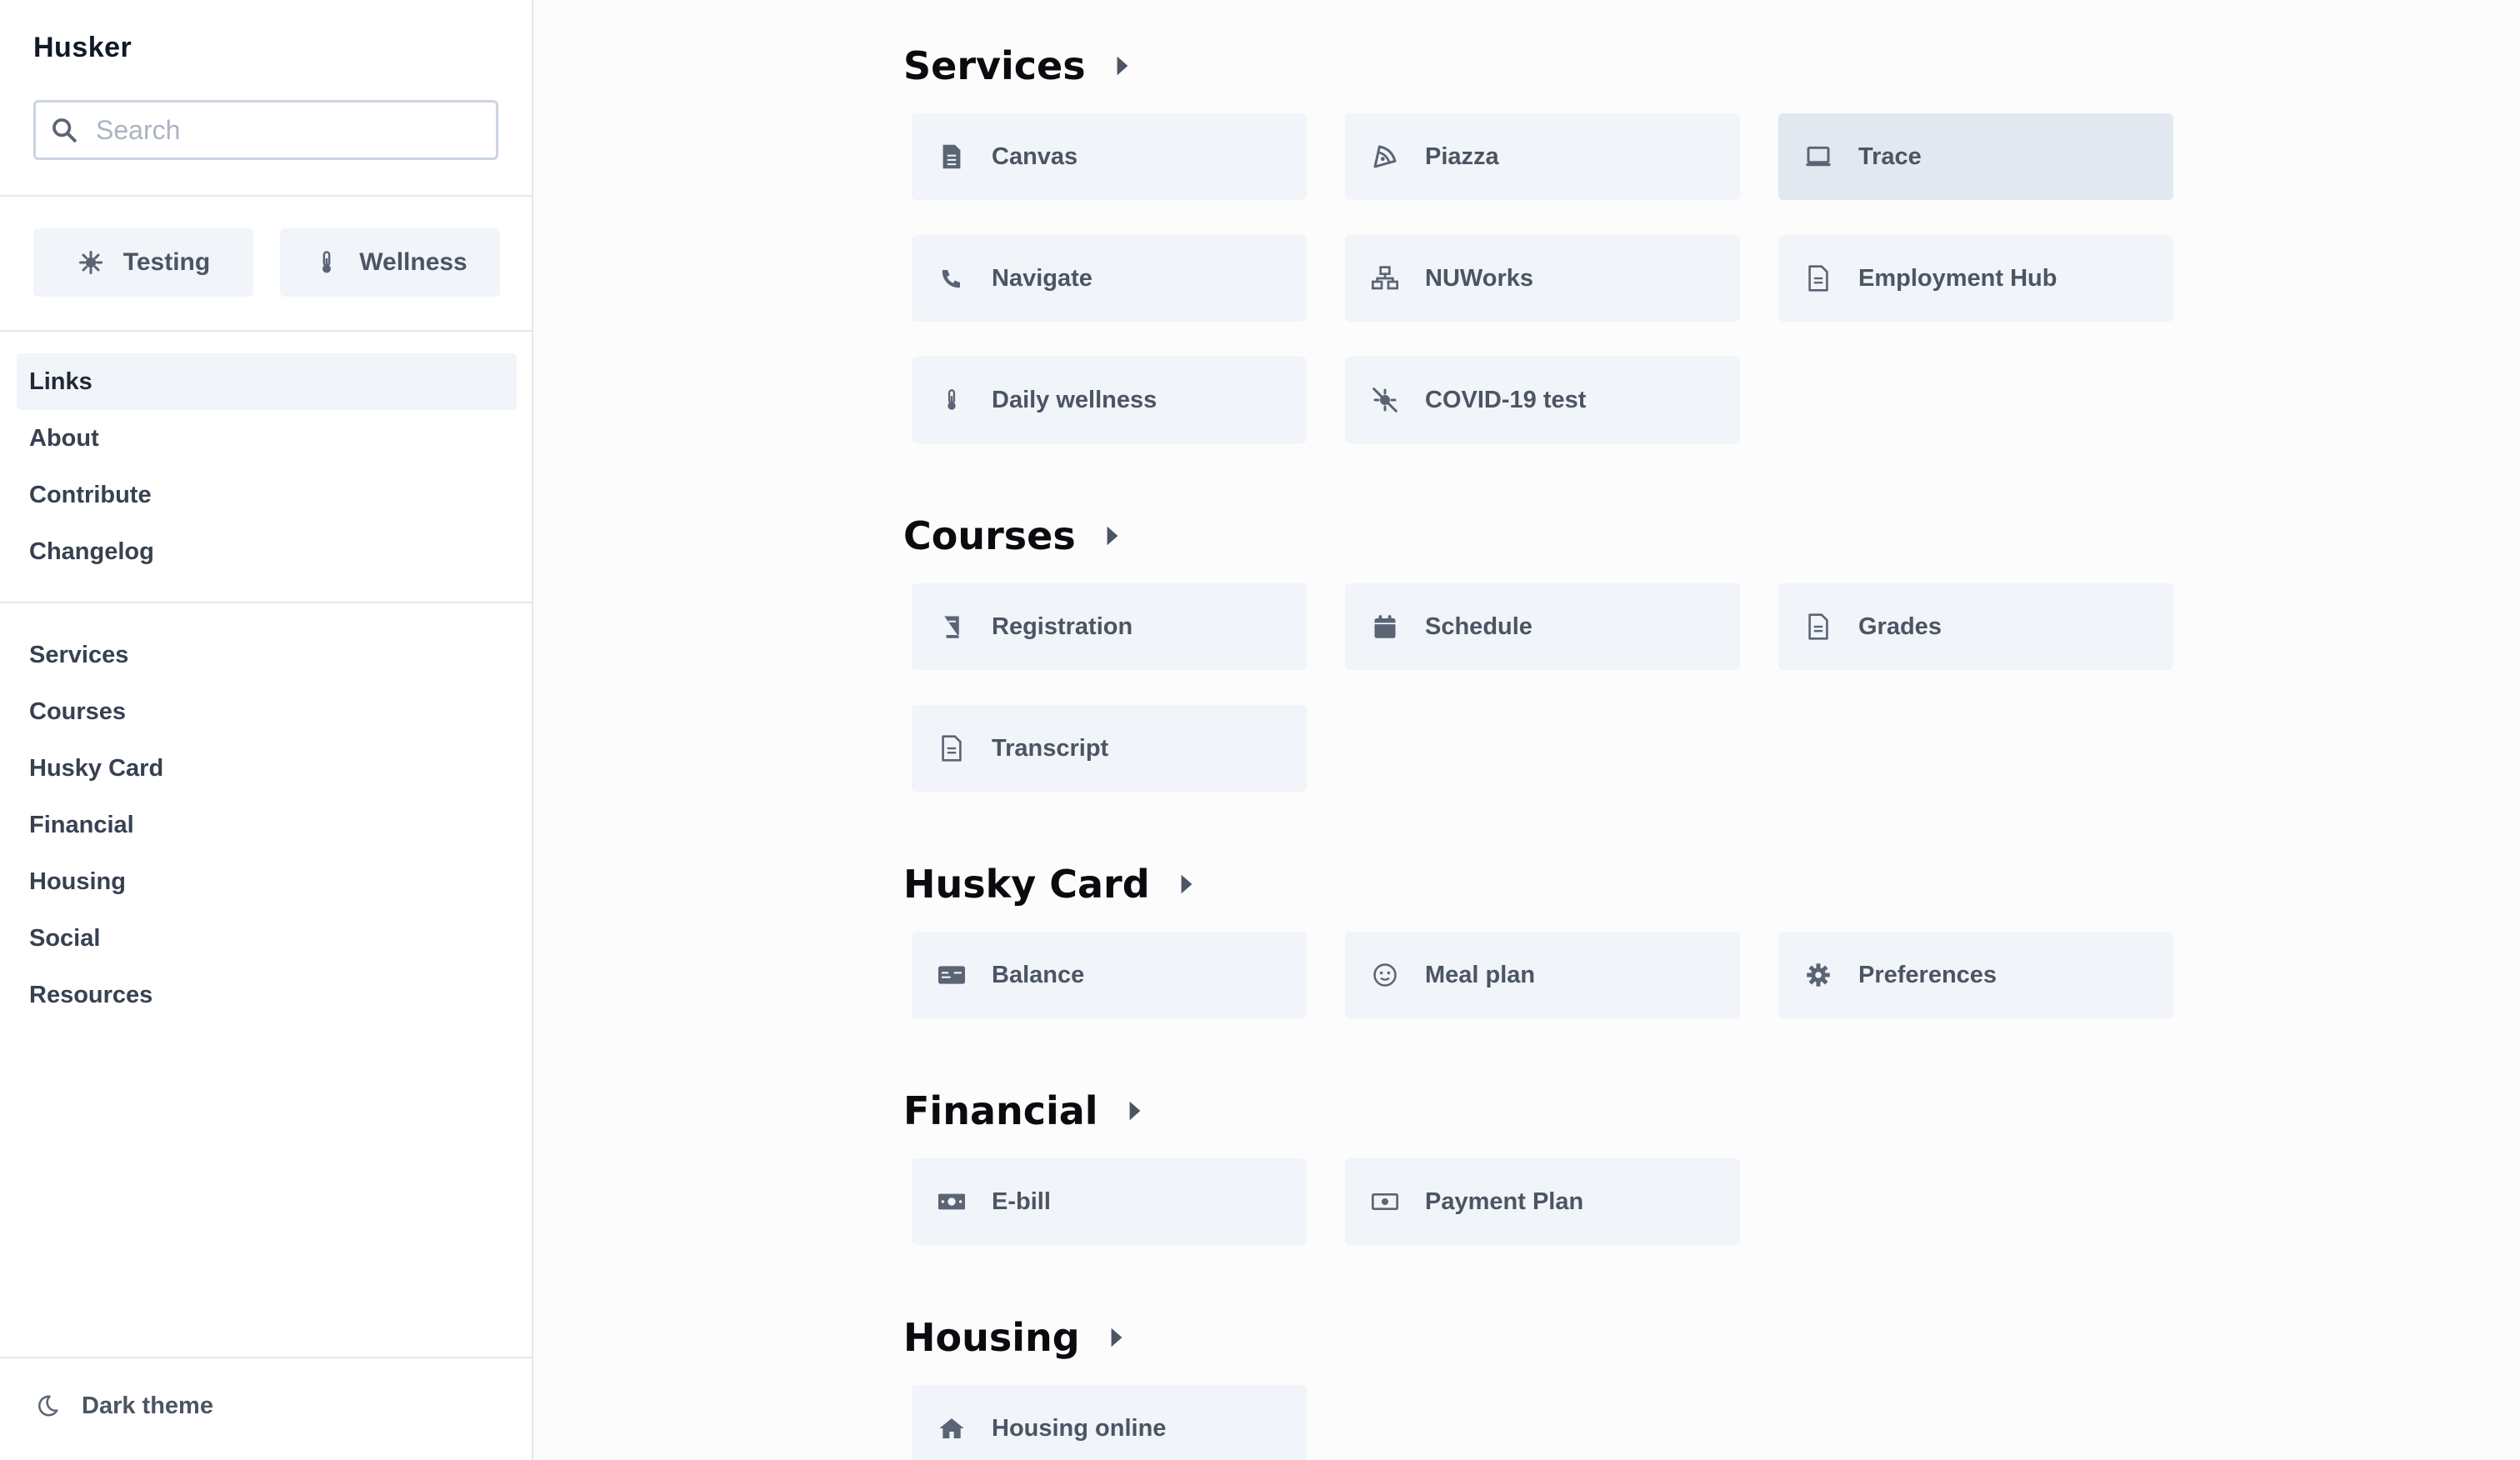 The width and height of the screenshot is (2520, 1460). Describe the element at coordinates (1075, 399) in the screenshot. I see `link-label: Daily wellness` at that location.